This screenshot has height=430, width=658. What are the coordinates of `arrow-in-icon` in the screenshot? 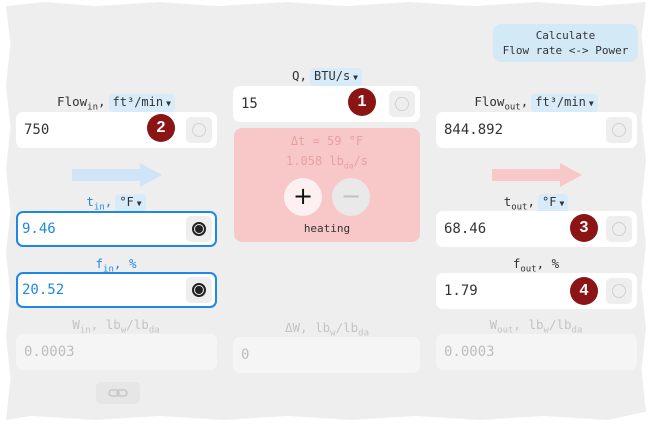 It's located at (117, 175).